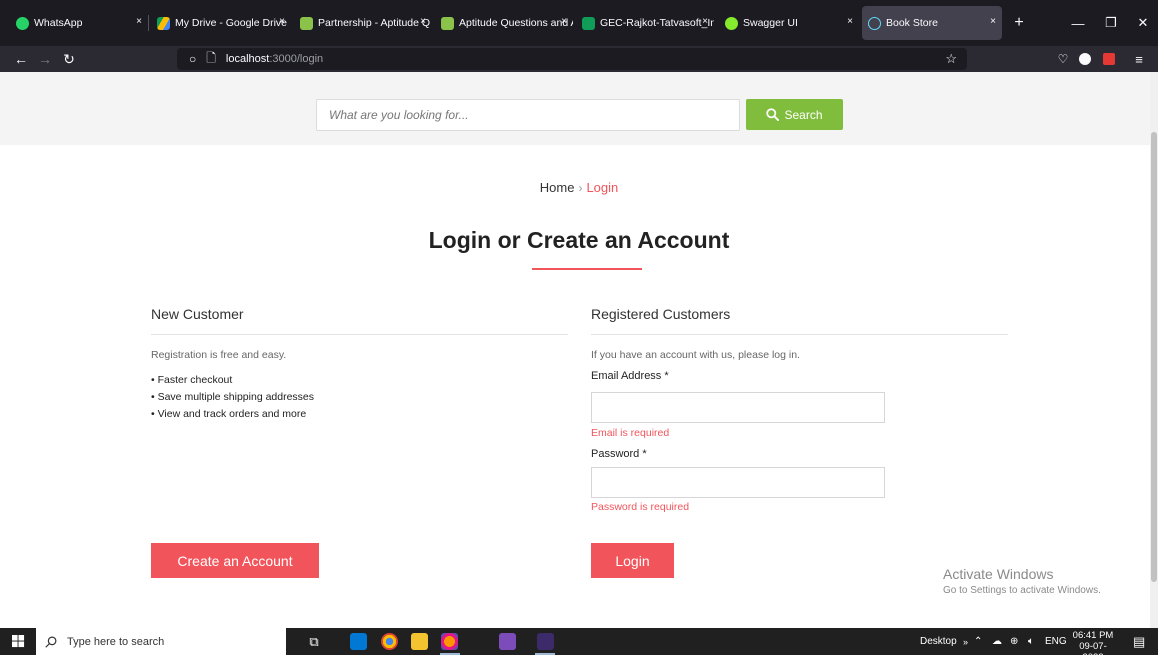  I want to click on back-arrow-icon: ←, so click(21, 59).